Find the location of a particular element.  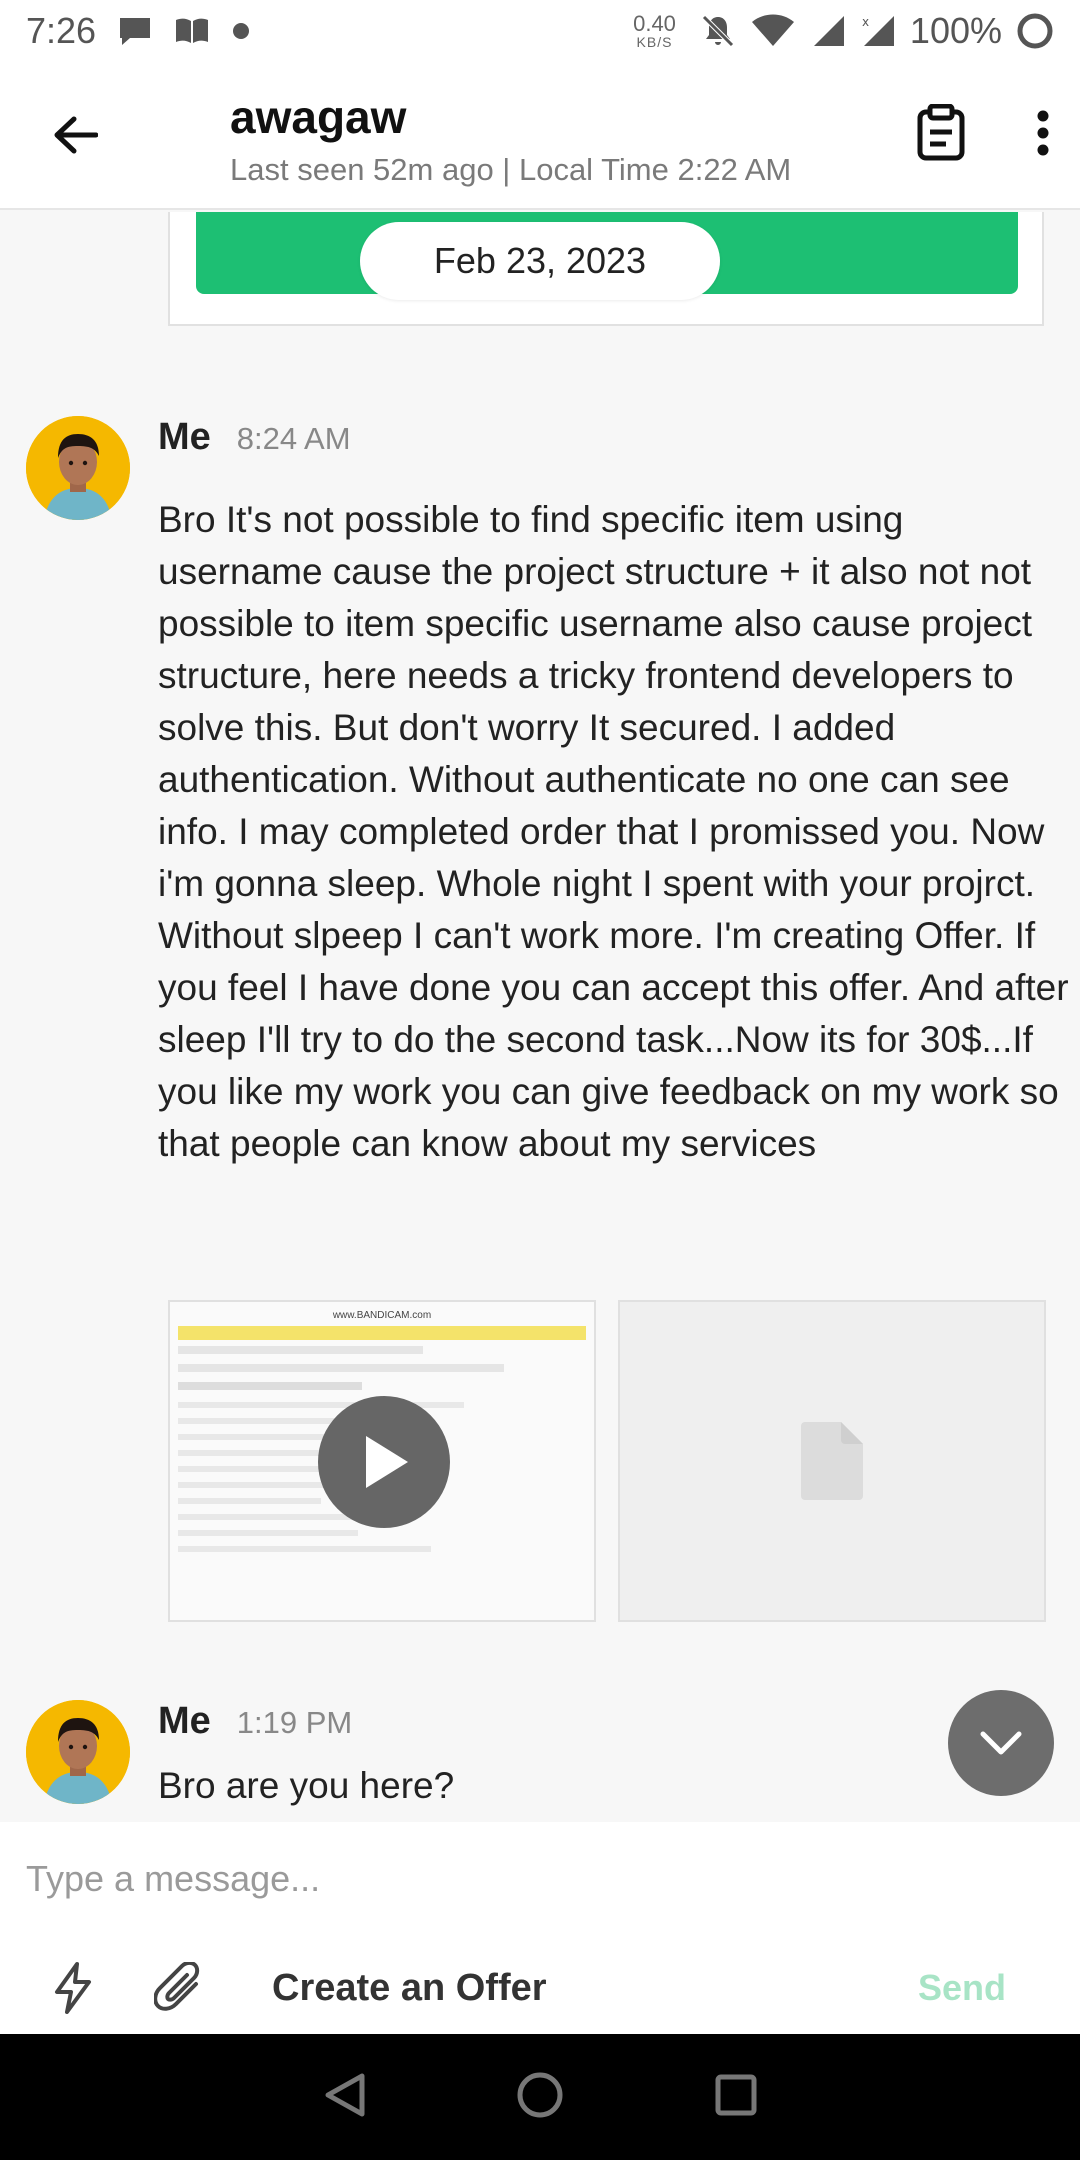

message-notification-icon is located at coordinates (135, 31).